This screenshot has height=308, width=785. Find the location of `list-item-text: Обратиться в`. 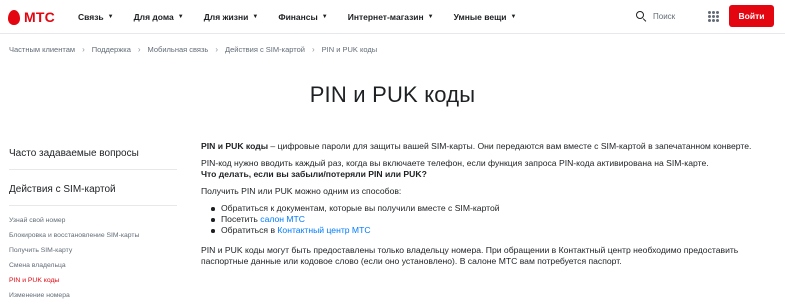

list-item-text: Обратиться в is located at coordinates (249, 230).